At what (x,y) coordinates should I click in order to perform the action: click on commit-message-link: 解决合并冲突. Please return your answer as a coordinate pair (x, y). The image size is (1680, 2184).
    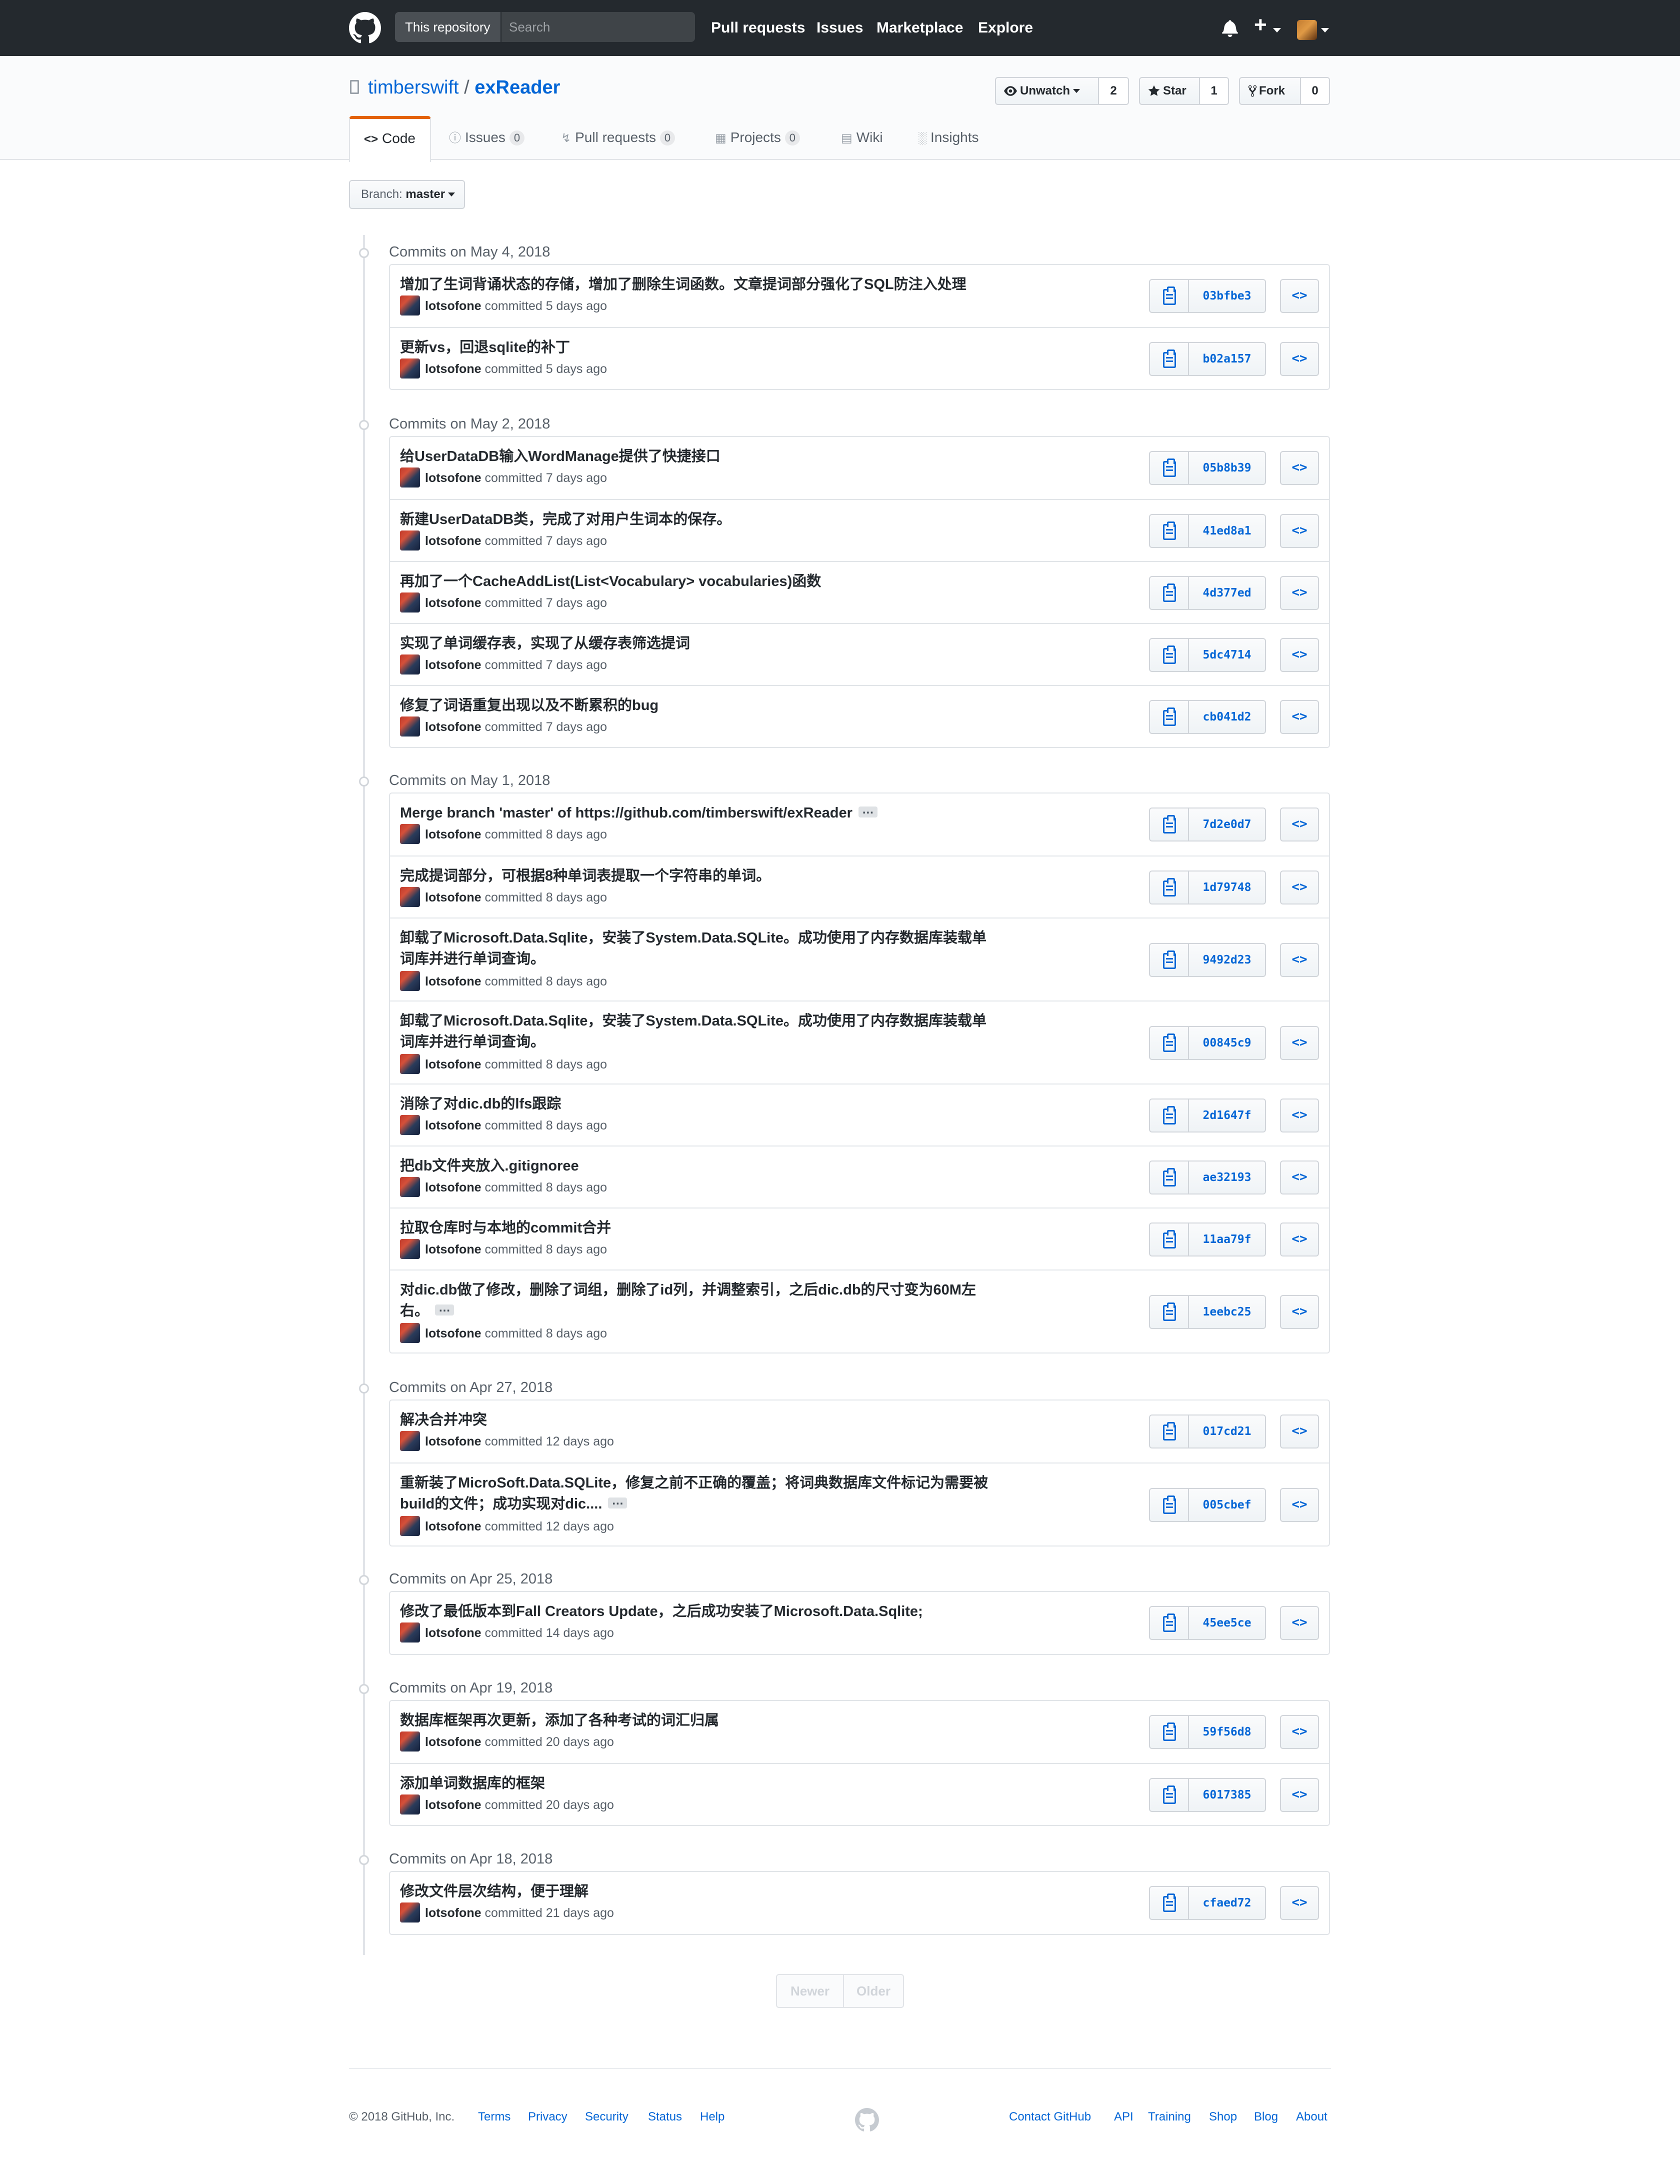
    Looking at the image, I should click on (695, 1420).